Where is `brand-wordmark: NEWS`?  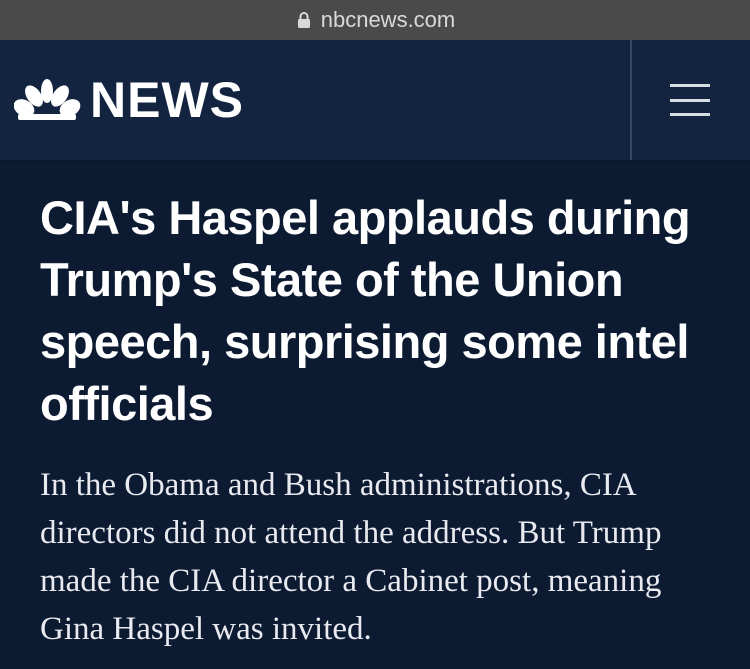
brand-wordmark: NEWS is located at coordinates (167, 100).